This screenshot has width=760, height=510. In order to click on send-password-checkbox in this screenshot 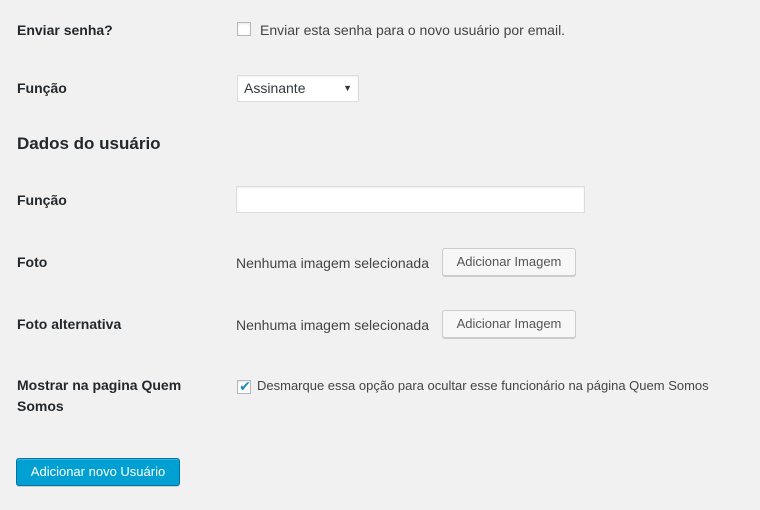, I will do `click(244, 29)`.